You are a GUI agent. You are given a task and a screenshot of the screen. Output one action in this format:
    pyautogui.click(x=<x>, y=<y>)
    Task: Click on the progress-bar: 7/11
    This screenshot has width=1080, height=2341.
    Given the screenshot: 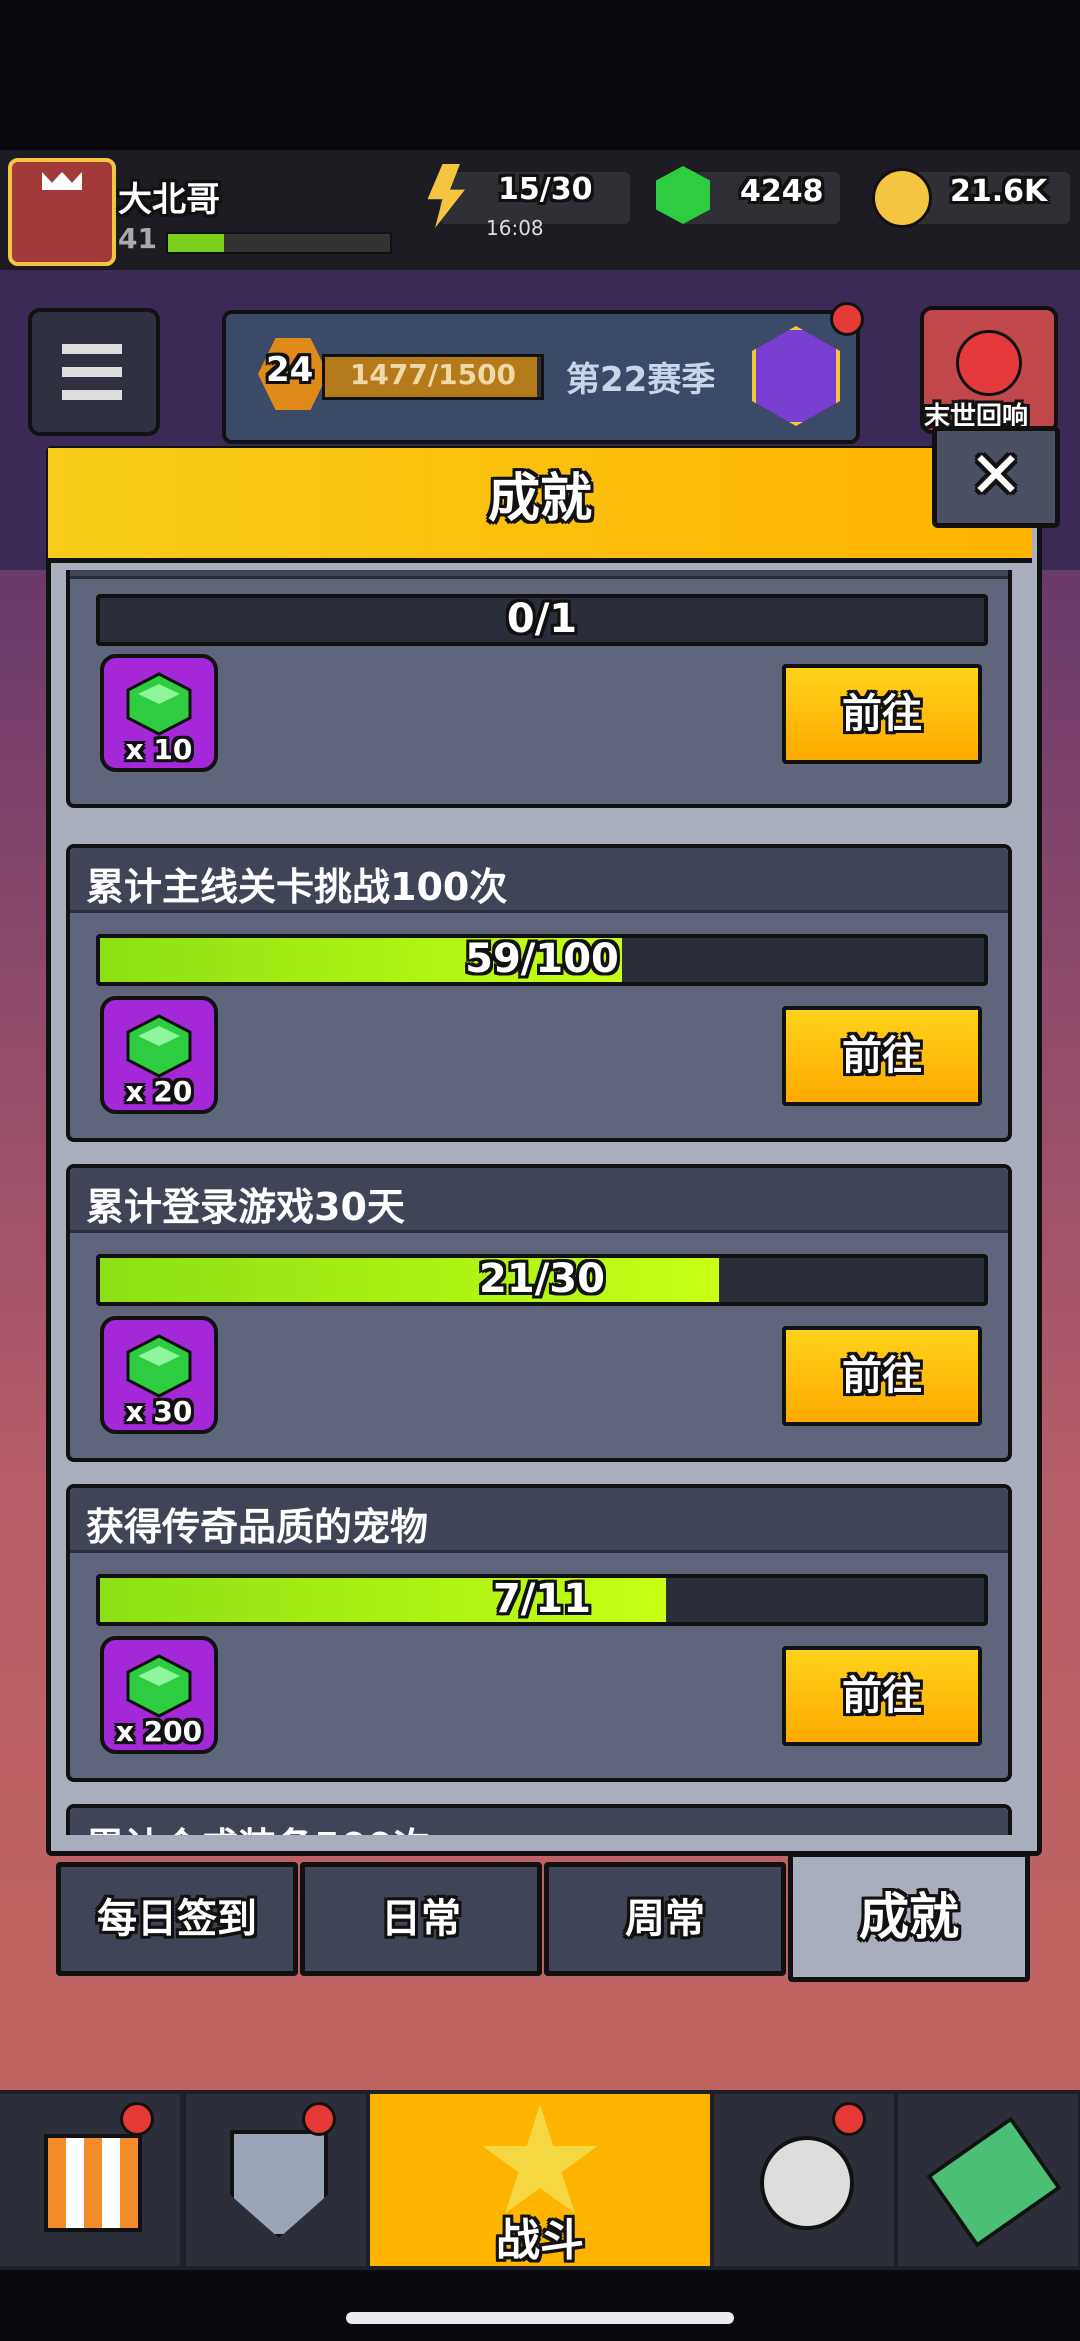 What is the action you would take?
    pyautogui.click(x=542, y=1600)
    